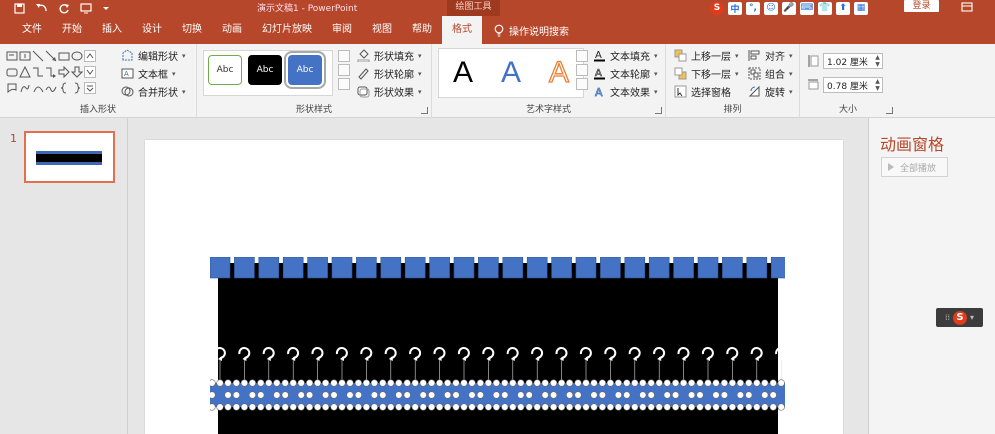 The image size is (995, 434). I want to click on rounded-rectangle-shape-icon, so click(12, 72).